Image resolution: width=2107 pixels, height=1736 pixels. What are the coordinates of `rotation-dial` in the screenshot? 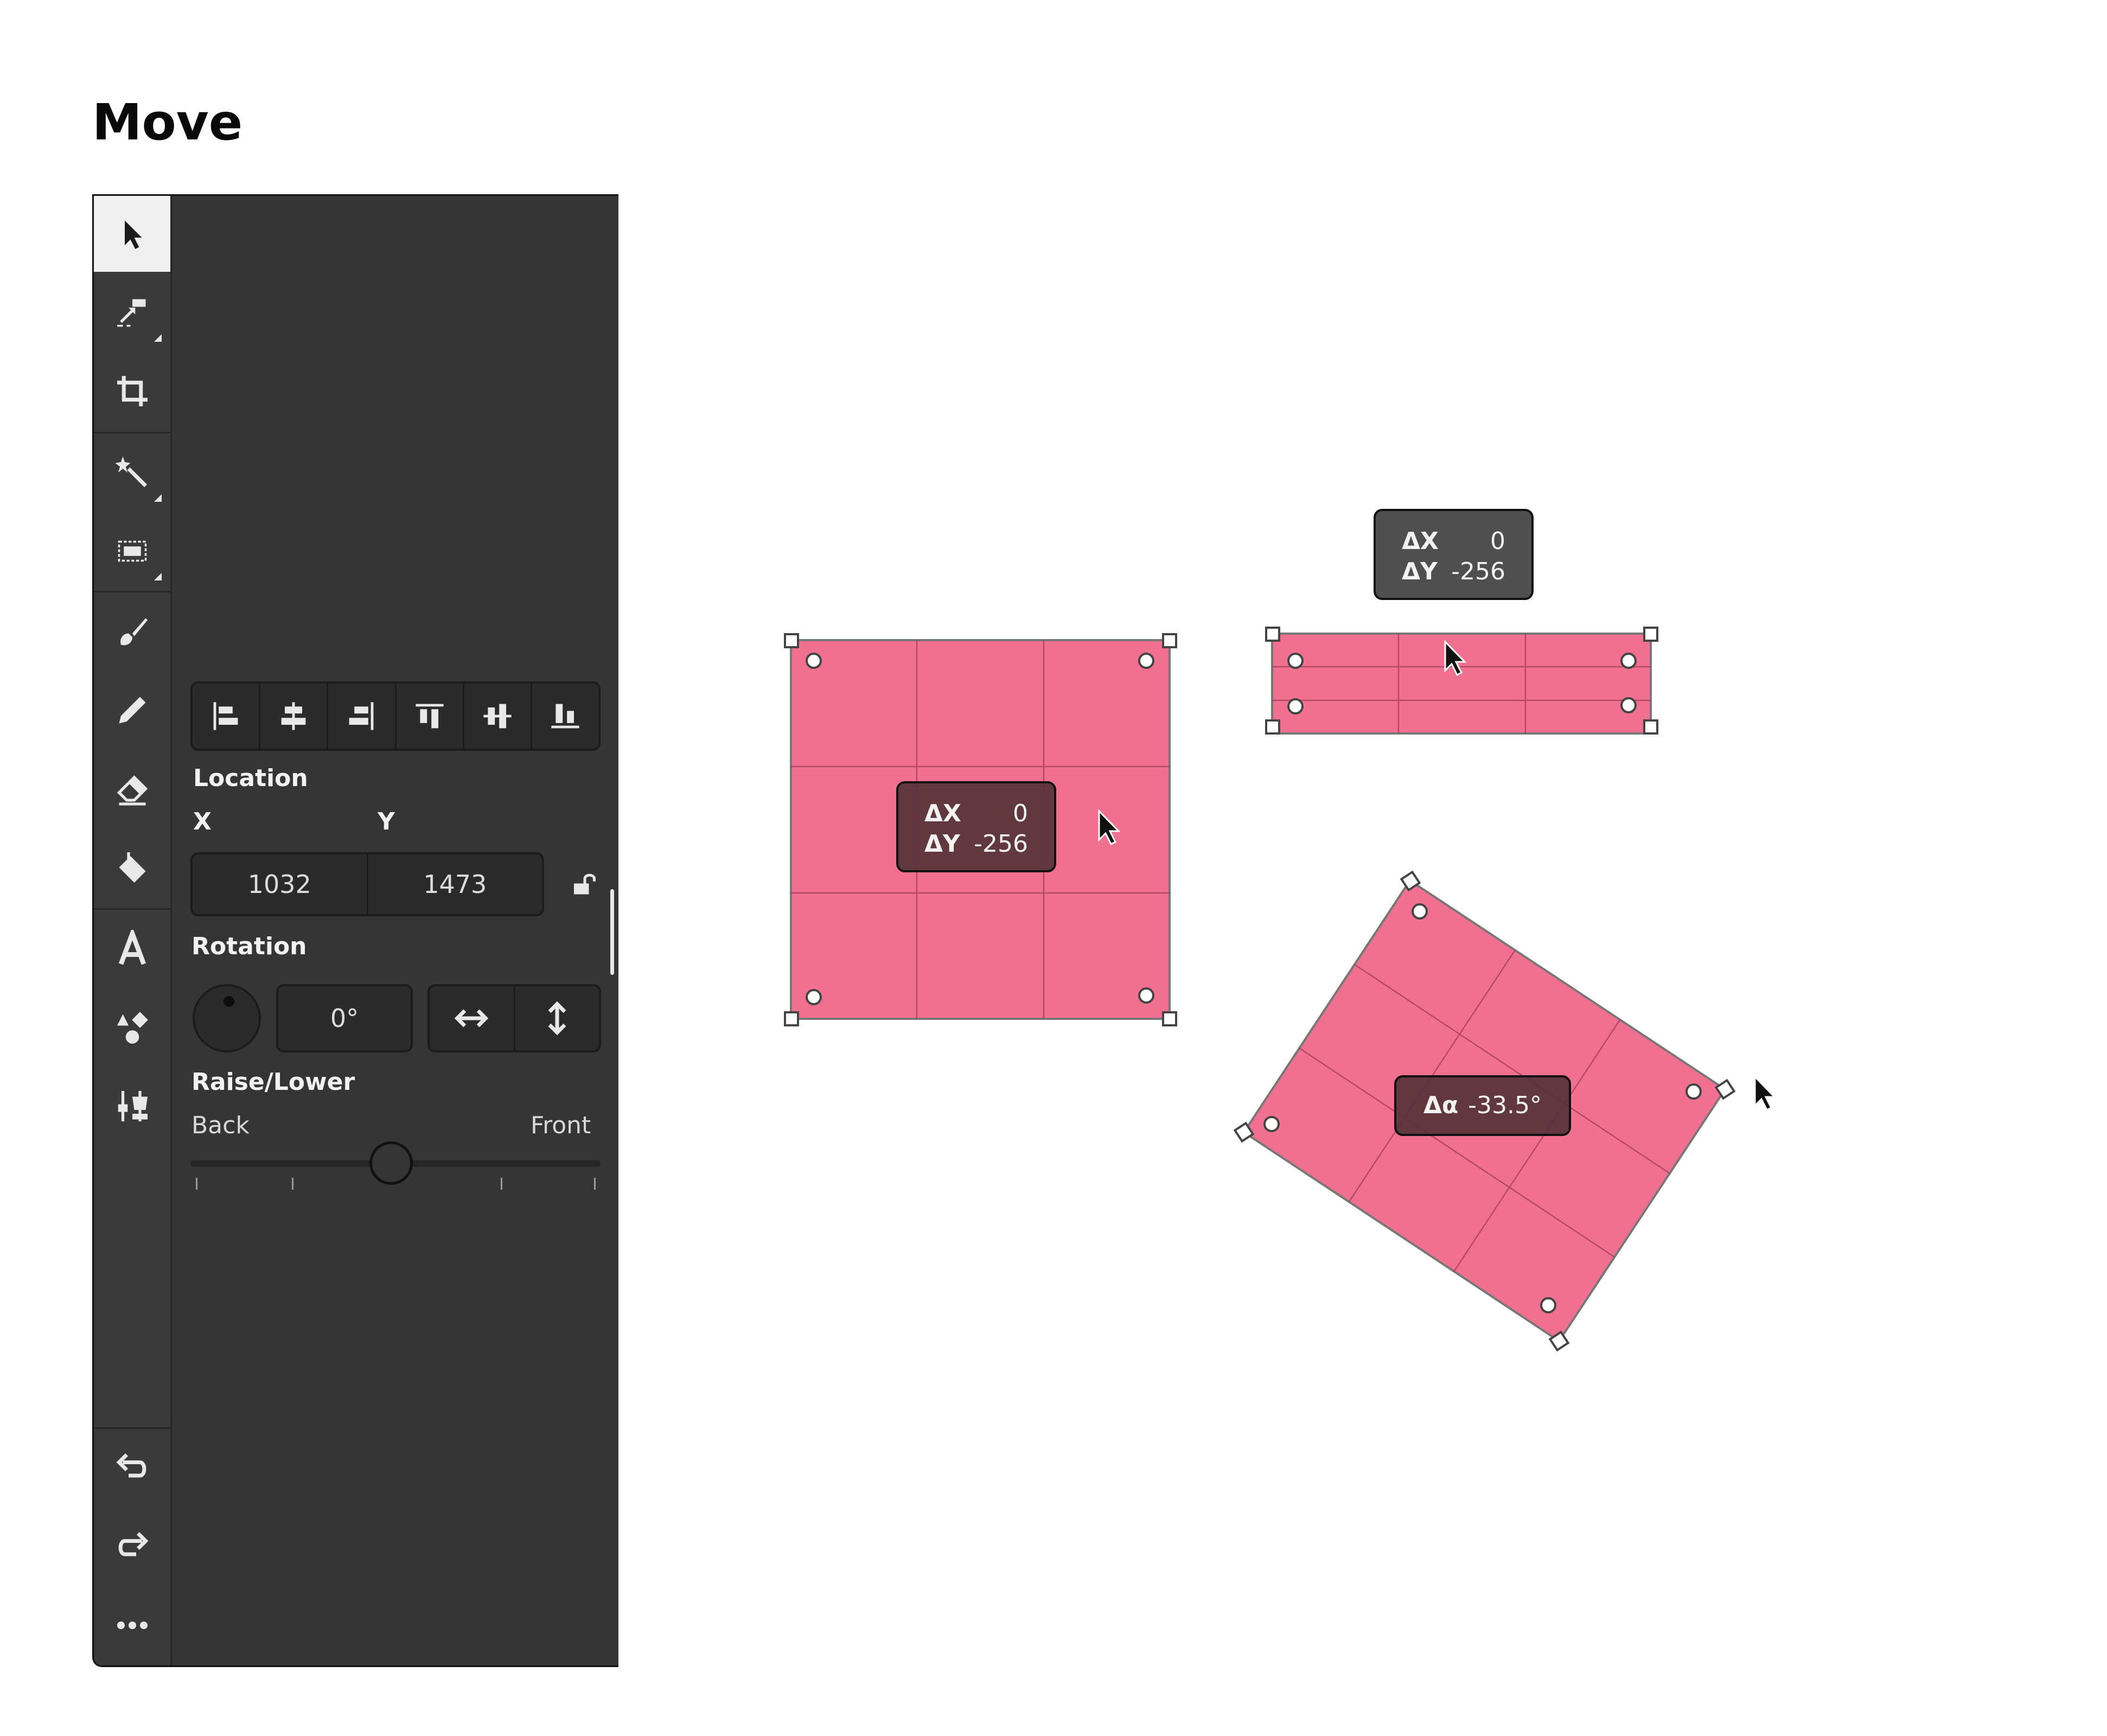 It's located at (227, 1018).